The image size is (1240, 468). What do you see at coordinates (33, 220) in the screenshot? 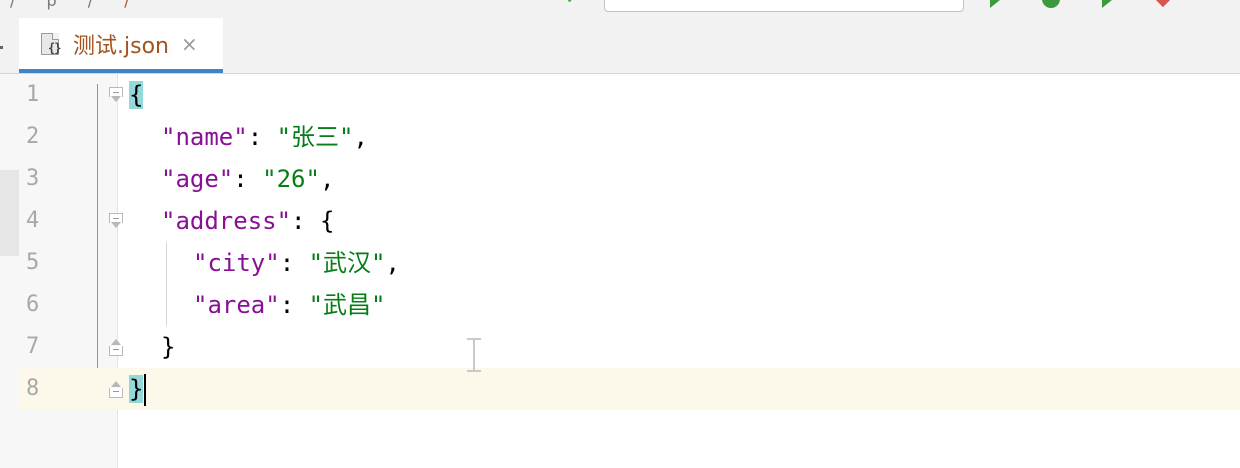
I see `line-number: 4` at bounding box center [33, 220].